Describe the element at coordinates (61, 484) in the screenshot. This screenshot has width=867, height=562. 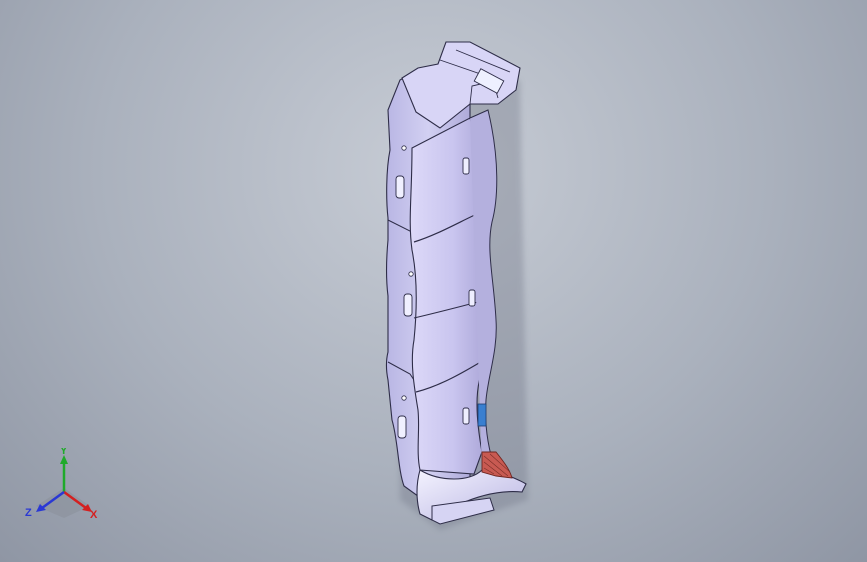
I see `axis-triad: Y X Z` at that location.